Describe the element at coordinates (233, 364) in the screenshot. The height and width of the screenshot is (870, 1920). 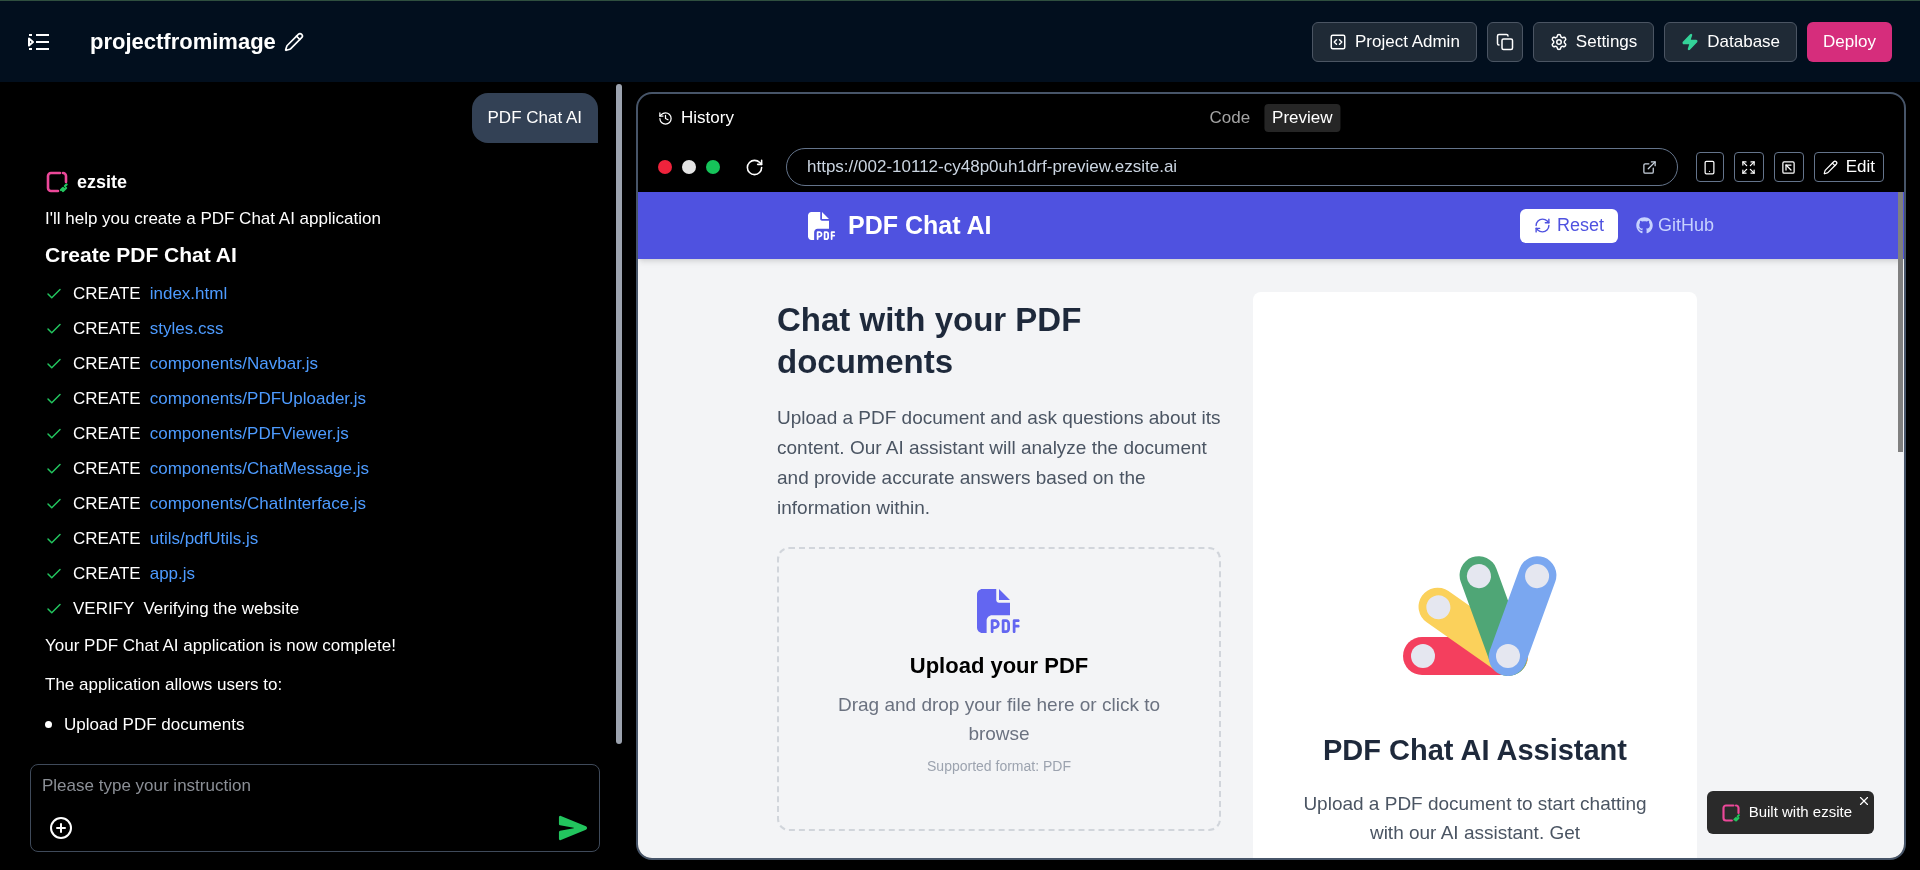
I see `file-link: components/Navbar.js` at that location.